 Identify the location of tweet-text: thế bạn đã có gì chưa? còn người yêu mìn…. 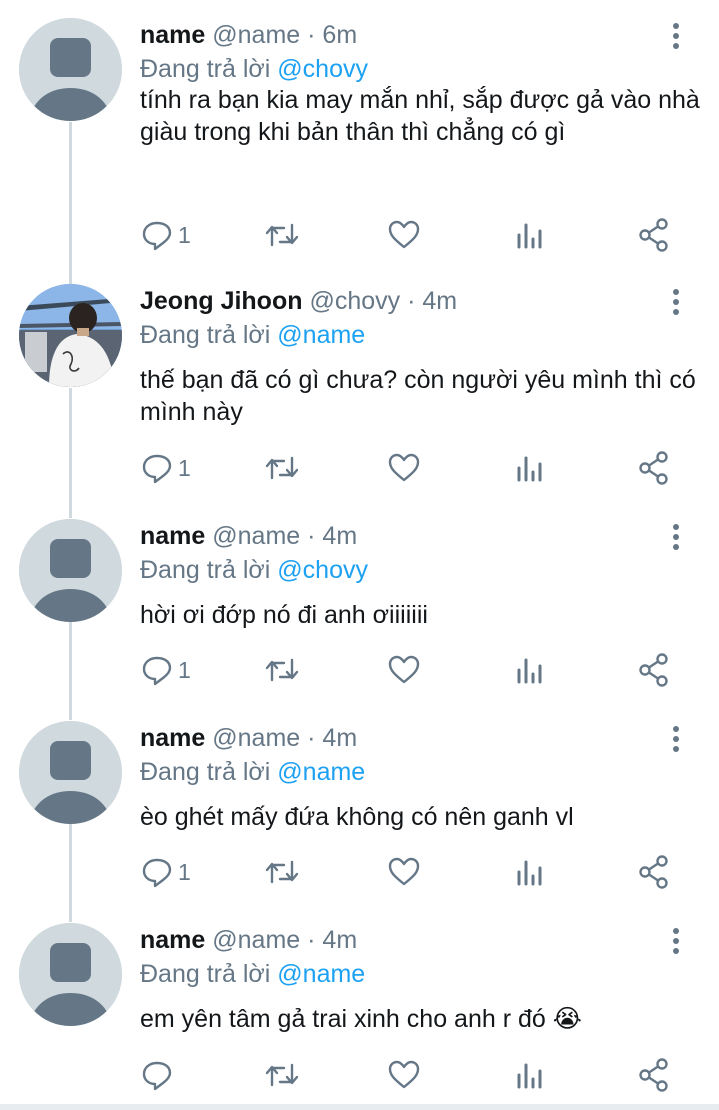
(418, 396).